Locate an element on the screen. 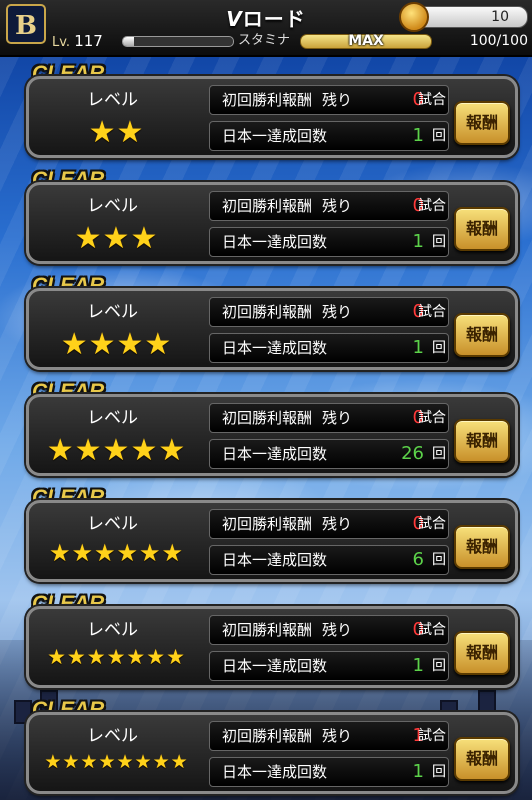  difficulty-stars: ★★★ is located at coordinates (116, 238).